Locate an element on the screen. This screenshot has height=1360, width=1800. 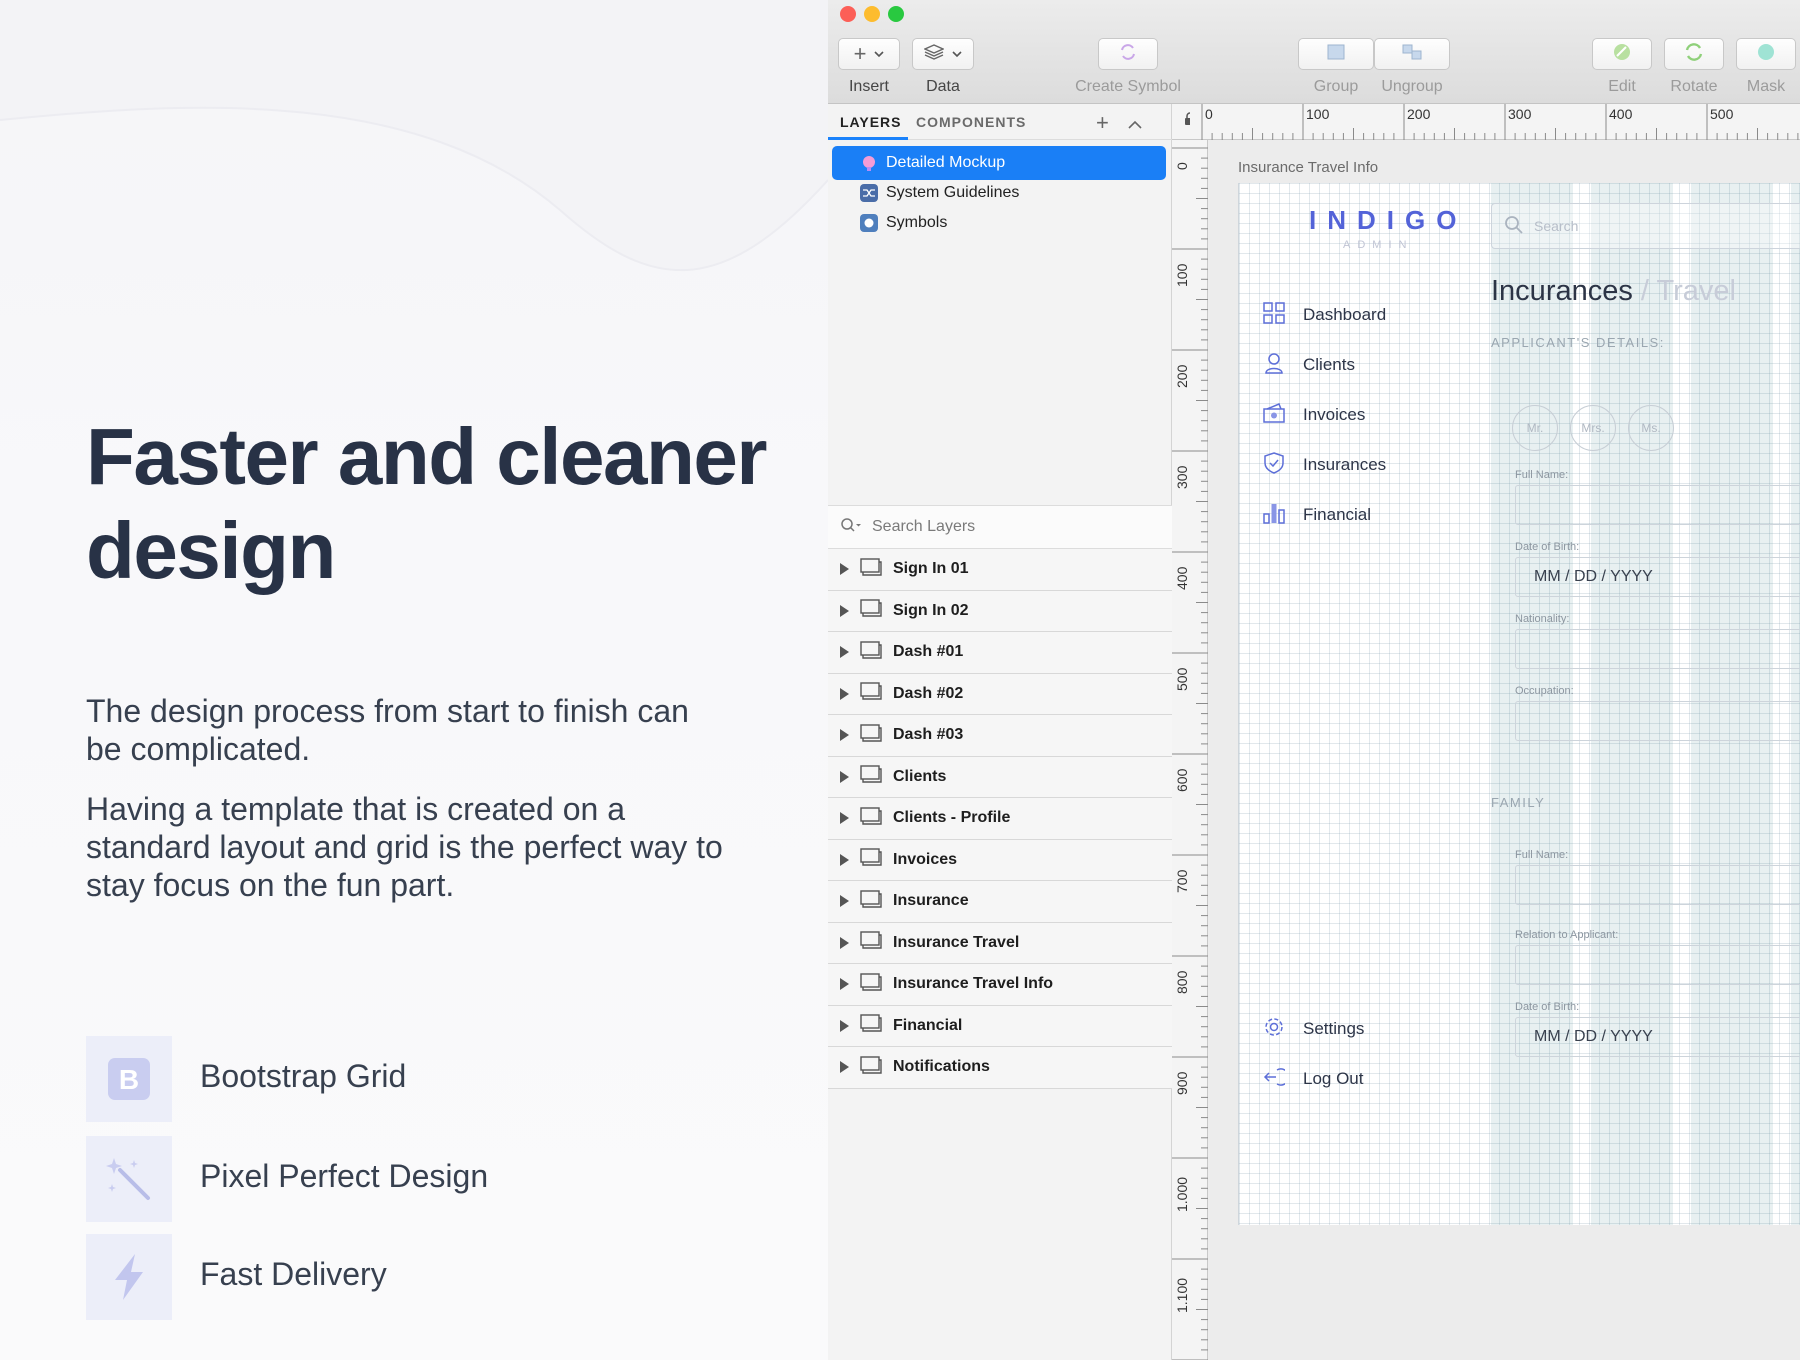
artboard-title: Insurance Travel Info is located at coordinates (1308, 167).